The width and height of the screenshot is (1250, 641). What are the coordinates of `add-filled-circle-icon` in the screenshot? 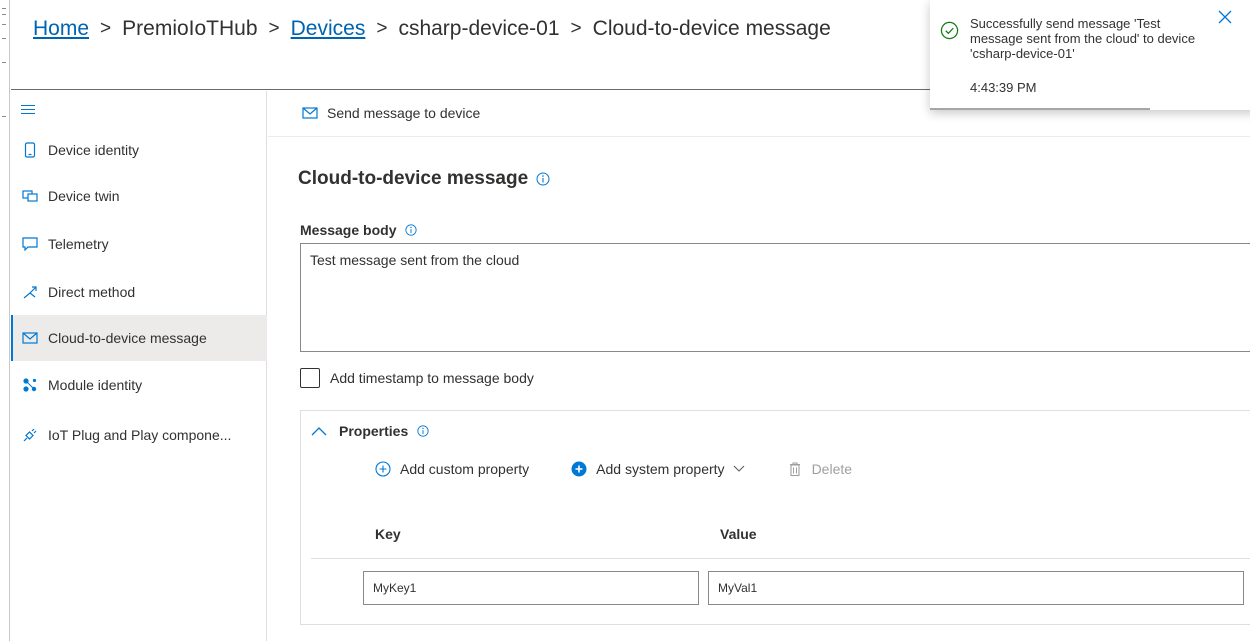 It's located at (579, 469).